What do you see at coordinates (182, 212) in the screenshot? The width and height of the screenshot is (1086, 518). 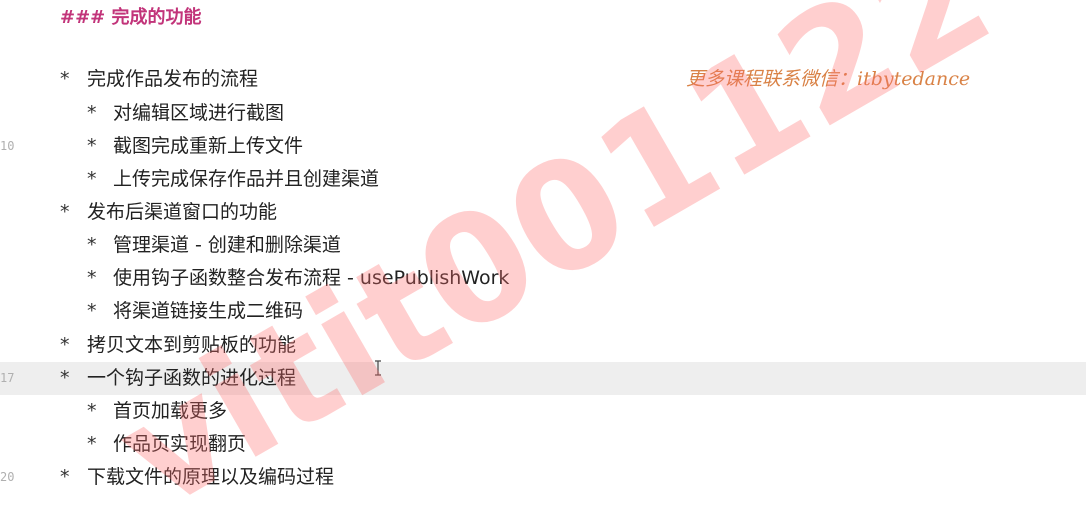 I see `list-item-text: 发布后渠道窗口的功能` at bounding box center [182, 212].